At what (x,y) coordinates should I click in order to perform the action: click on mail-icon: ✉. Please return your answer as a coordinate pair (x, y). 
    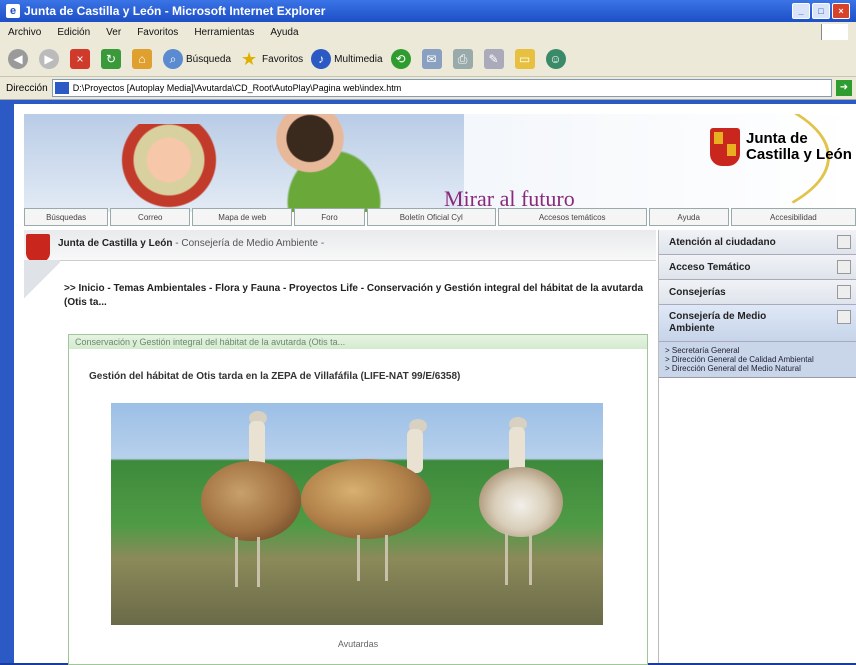
    Looking at the image, I should click on (431, 59).